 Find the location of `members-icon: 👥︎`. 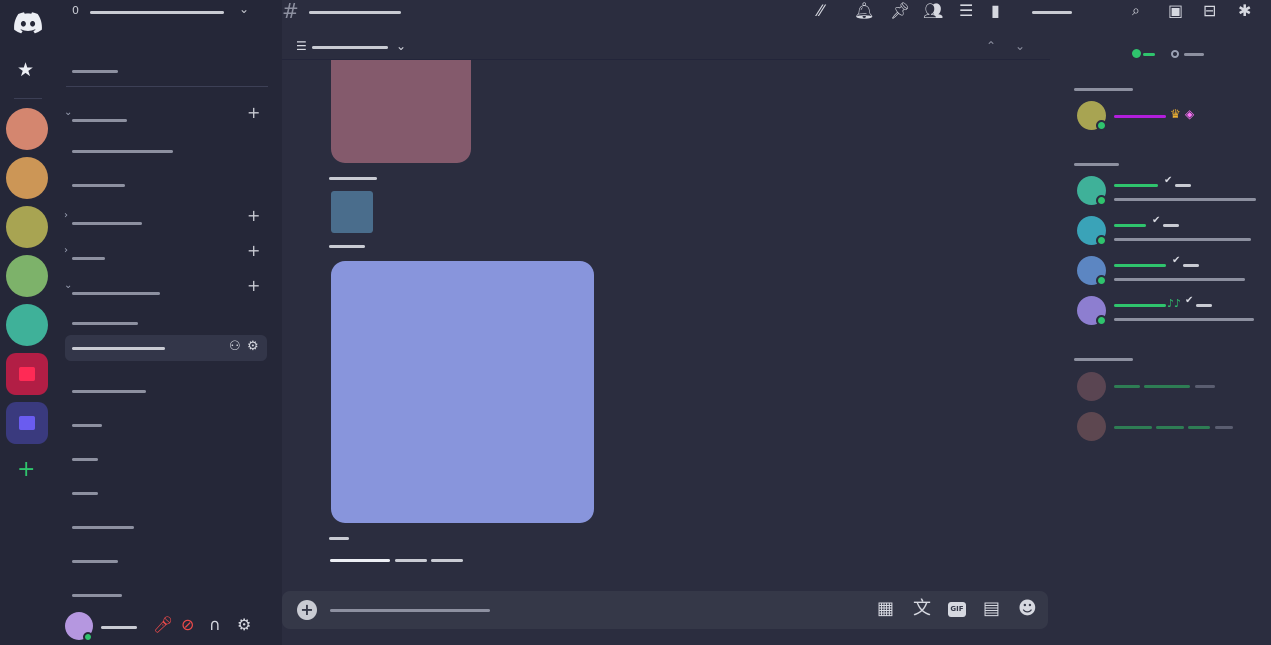

members-icon: 👥︎ is located at coordinates (933, 11).